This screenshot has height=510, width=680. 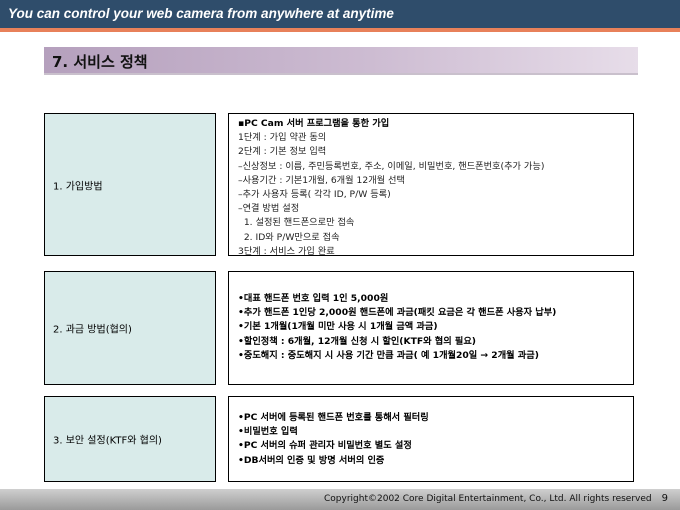 What do you see at coordinates (338, 327) in the screenshot?
I see `content-line: •기본 1개월(1개월 미만 사용 시 1개월 금액 과금)` at bounding box center [338, 327].